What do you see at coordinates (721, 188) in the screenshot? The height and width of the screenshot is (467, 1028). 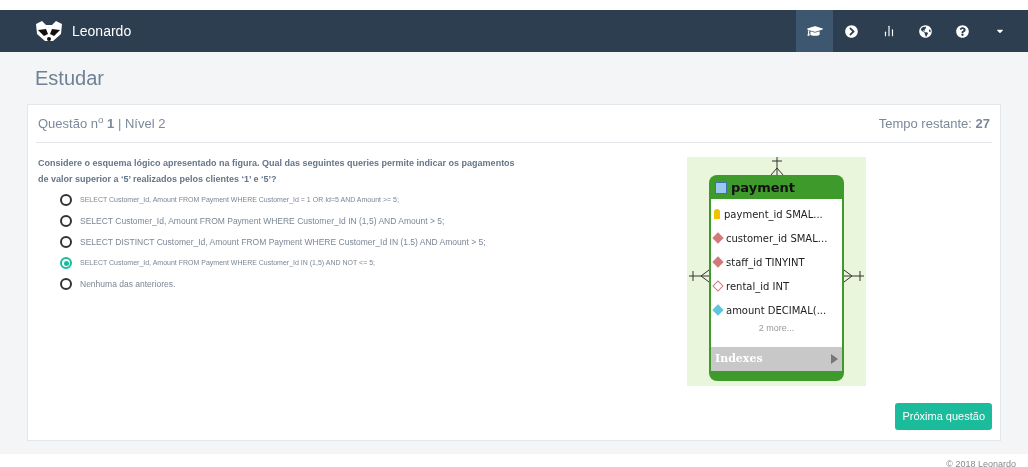 I see `table-icon` at bounding box center [721, 188].